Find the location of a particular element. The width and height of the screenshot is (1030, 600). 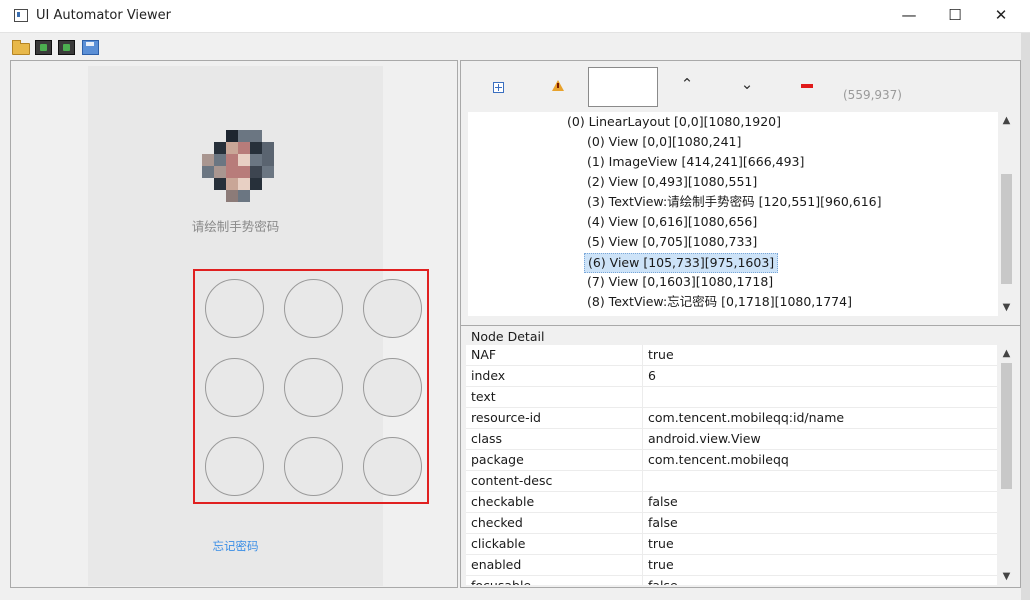

window-title: UI Automator Viewer is located at coordinates (104, 15).